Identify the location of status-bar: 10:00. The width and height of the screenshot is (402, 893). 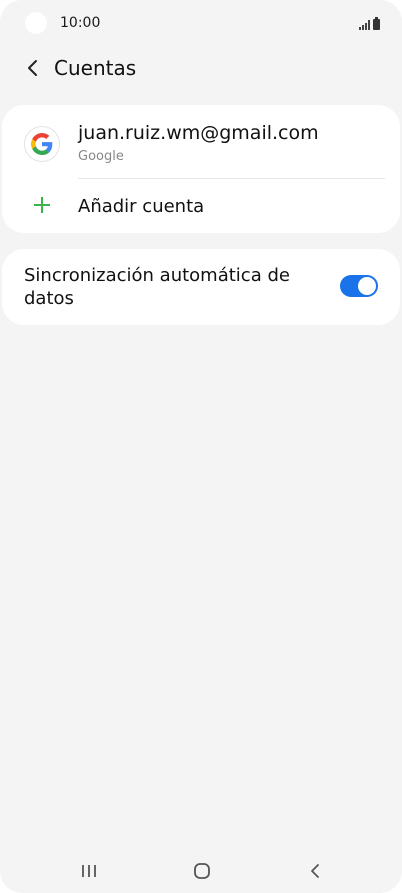
(201, 24).